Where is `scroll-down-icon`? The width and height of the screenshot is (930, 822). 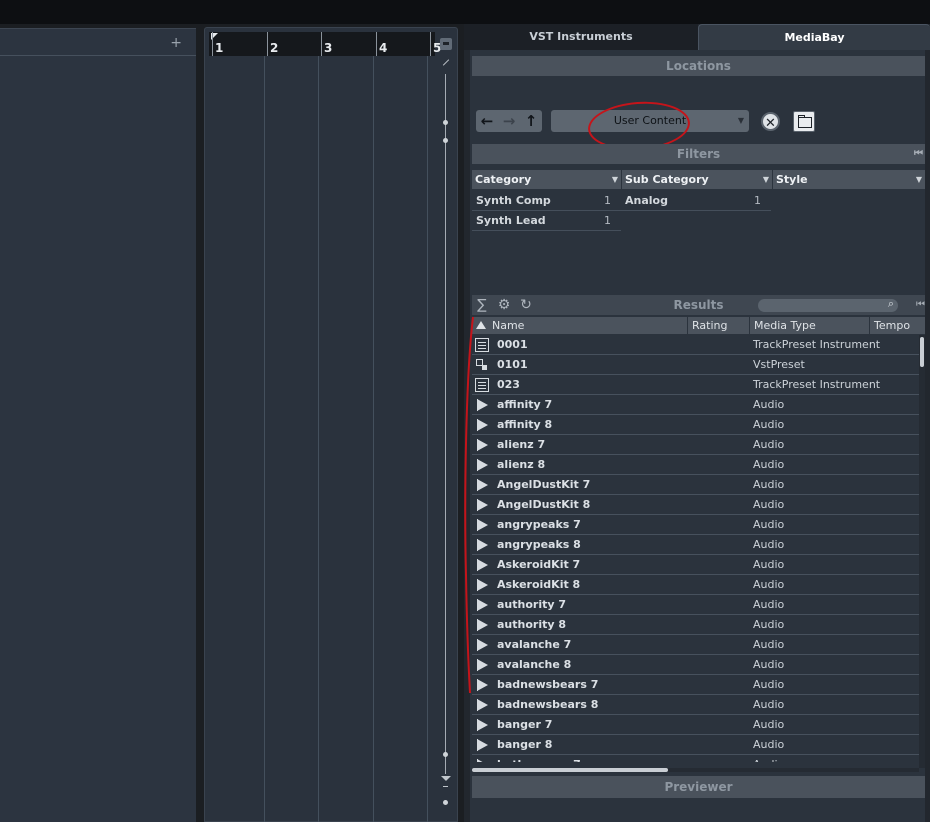
scroll-down-icon is located at coordinates (446, 778).